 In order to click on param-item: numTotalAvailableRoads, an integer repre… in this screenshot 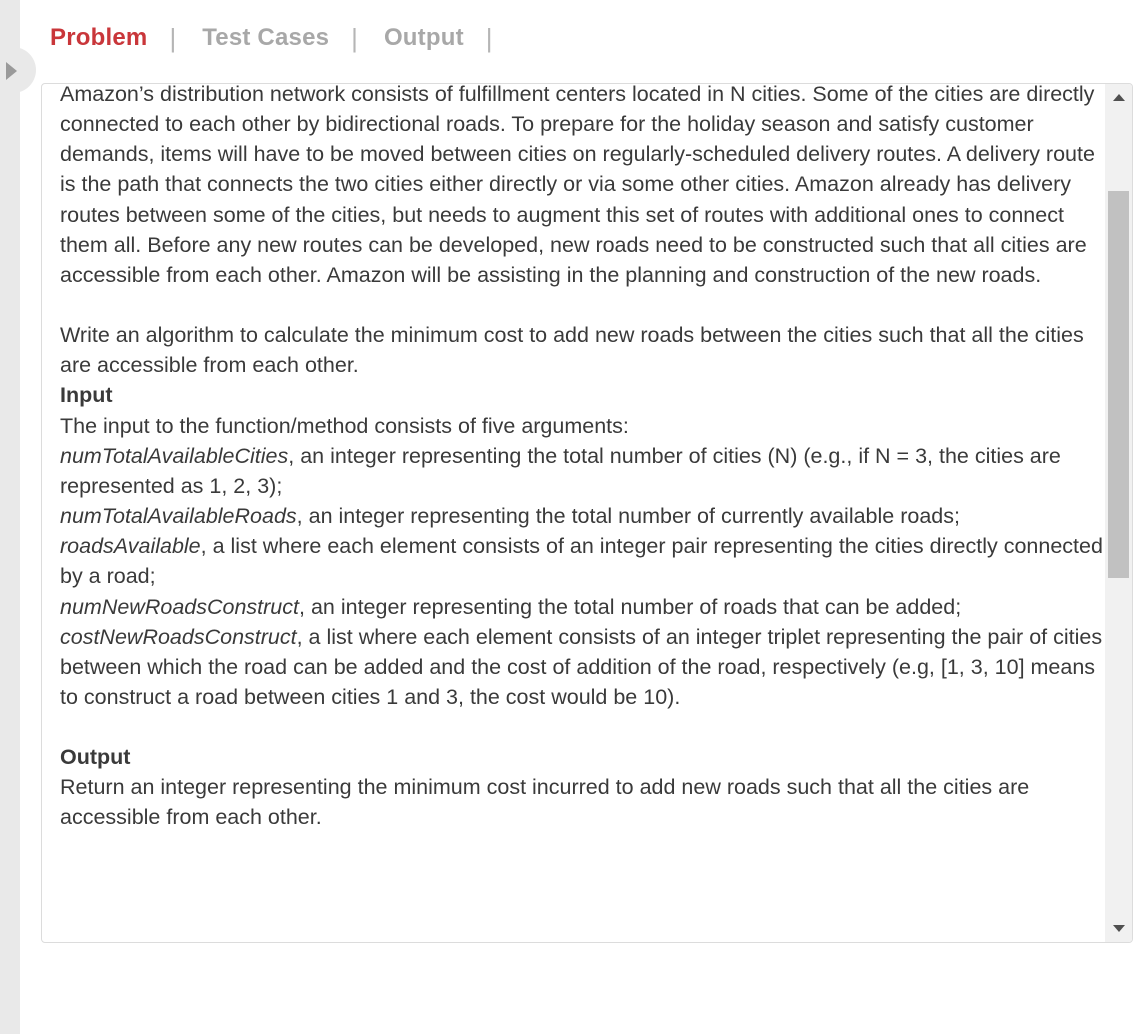, I will do `click(582, 516)`.